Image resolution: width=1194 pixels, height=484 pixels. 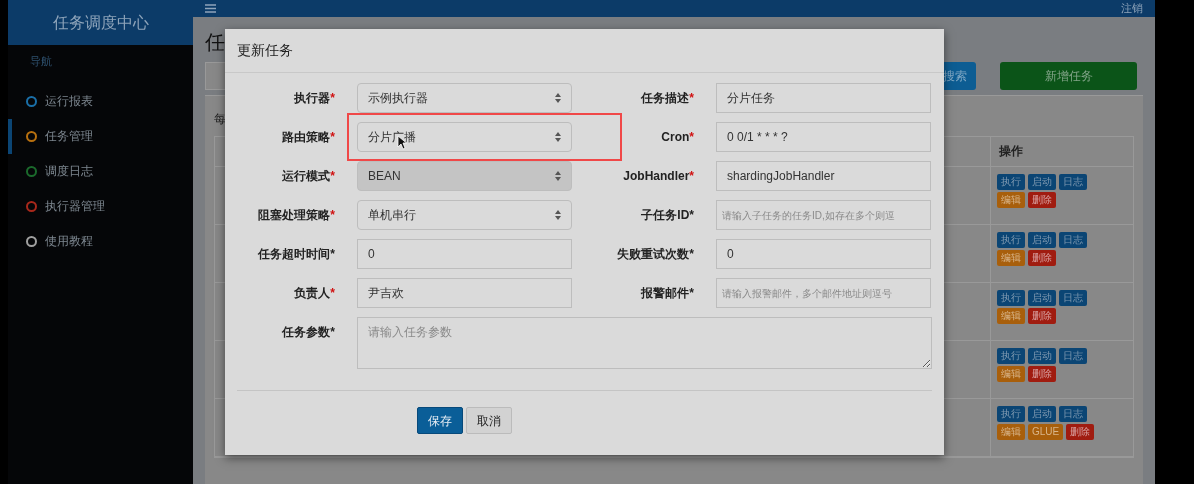 What do you see at coordinates (667, 98) in the screenshot?
I see `field-label: 任务描述*` at bounding box center [667, 98].